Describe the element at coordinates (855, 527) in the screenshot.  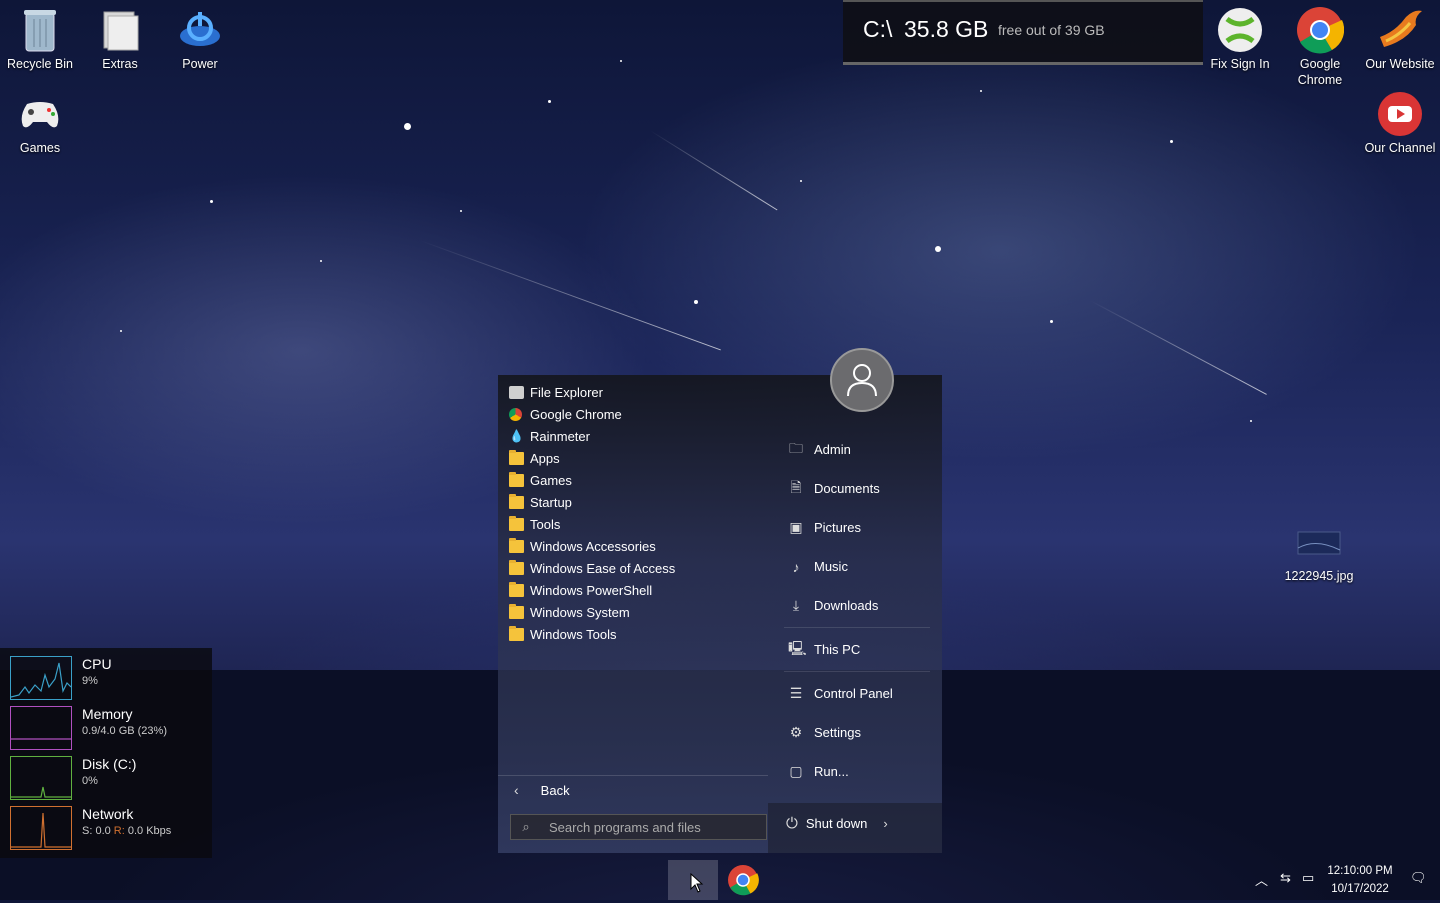
I see `place-pictures: ▣ Pictures` at that location.